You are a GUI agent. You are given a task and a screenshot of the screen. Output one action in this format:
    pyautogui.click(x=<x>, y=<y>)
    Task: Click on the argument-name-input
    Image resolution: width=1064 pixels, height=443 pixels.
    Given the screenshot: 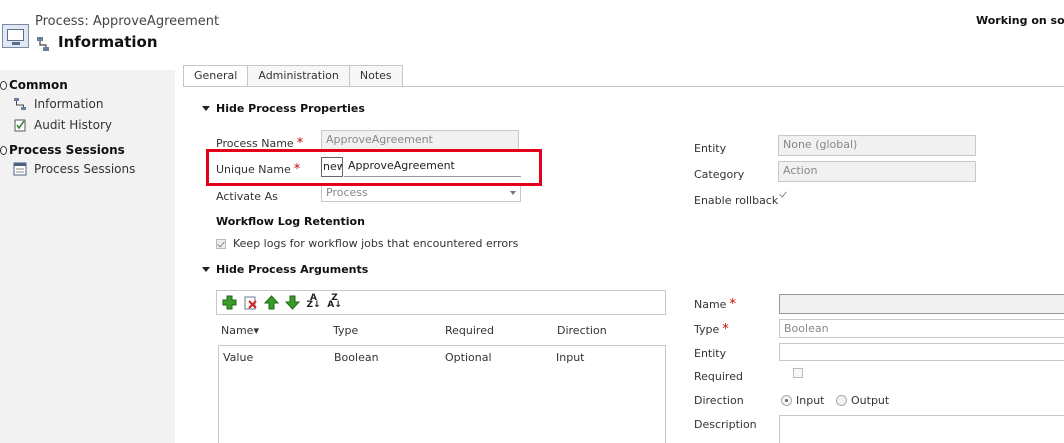 What is the action you would take?
    pyautogui.click(x=921, y=304)
    